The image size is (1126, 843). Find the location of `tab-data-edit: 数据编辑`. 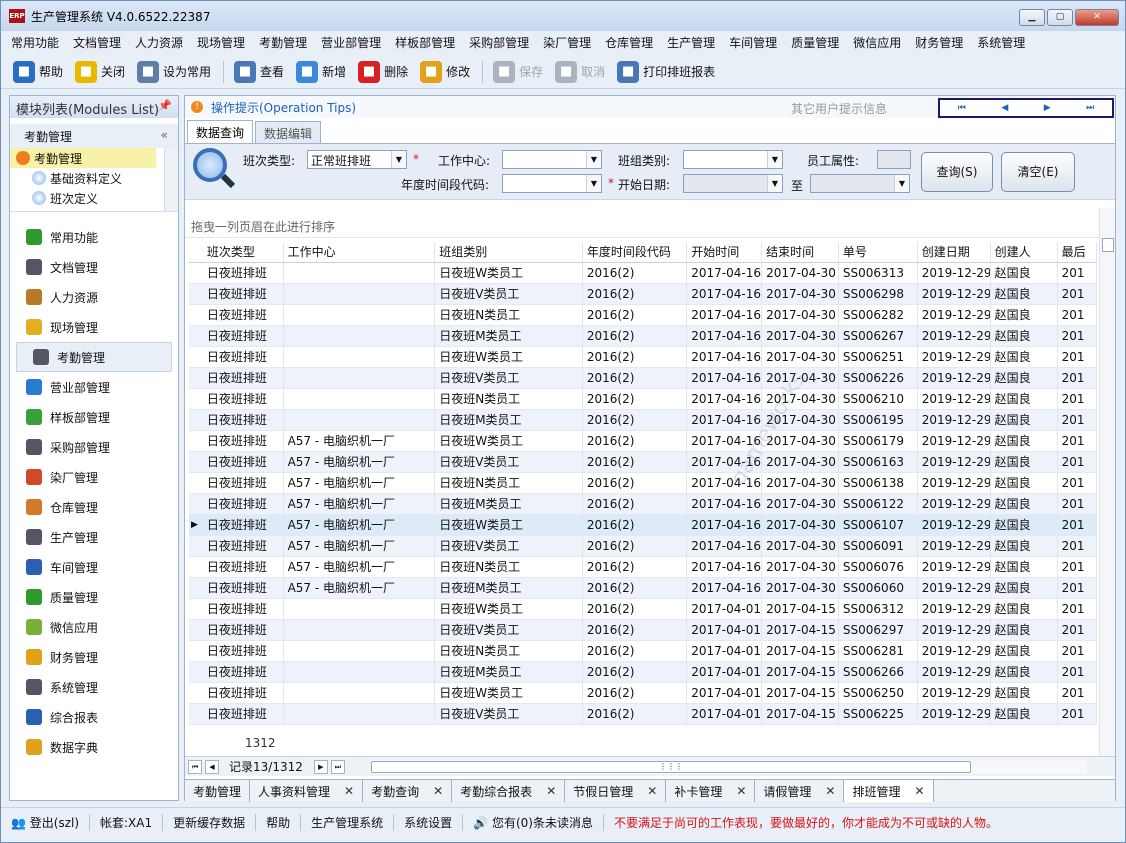

tab-data-edit: 数据编辑 is located at coordinates (288, 132).